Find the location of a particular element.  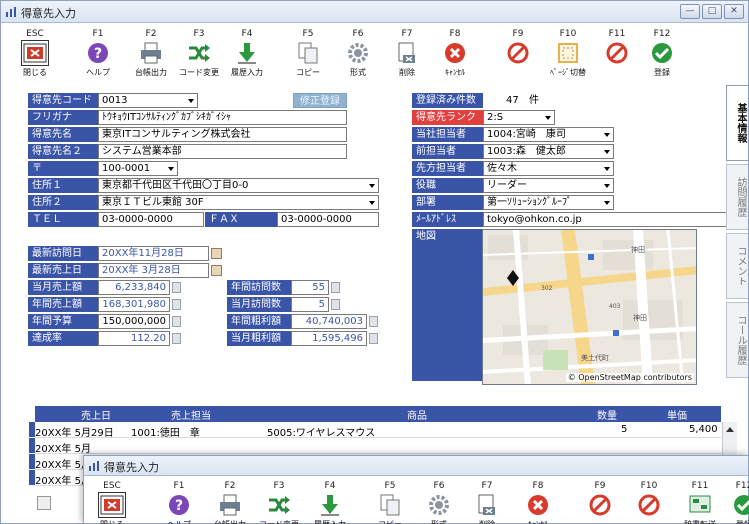

toolbar-button-label: 台帳出力 is located at coordinates (151, 72).